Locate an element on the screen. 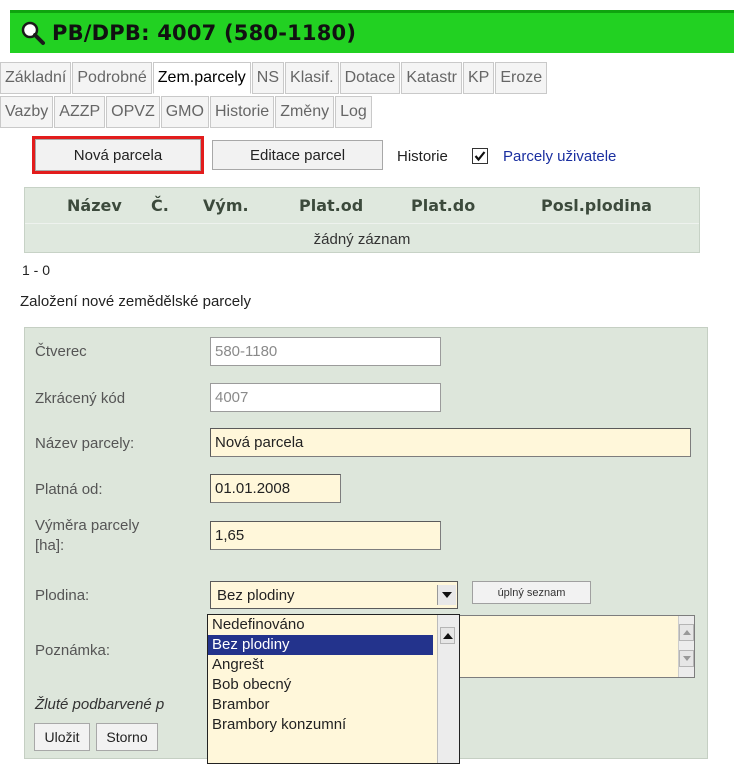 The width and height of the screenshot is (734, 764). dropdown-scrollbar is located at coordinates (448, 689).